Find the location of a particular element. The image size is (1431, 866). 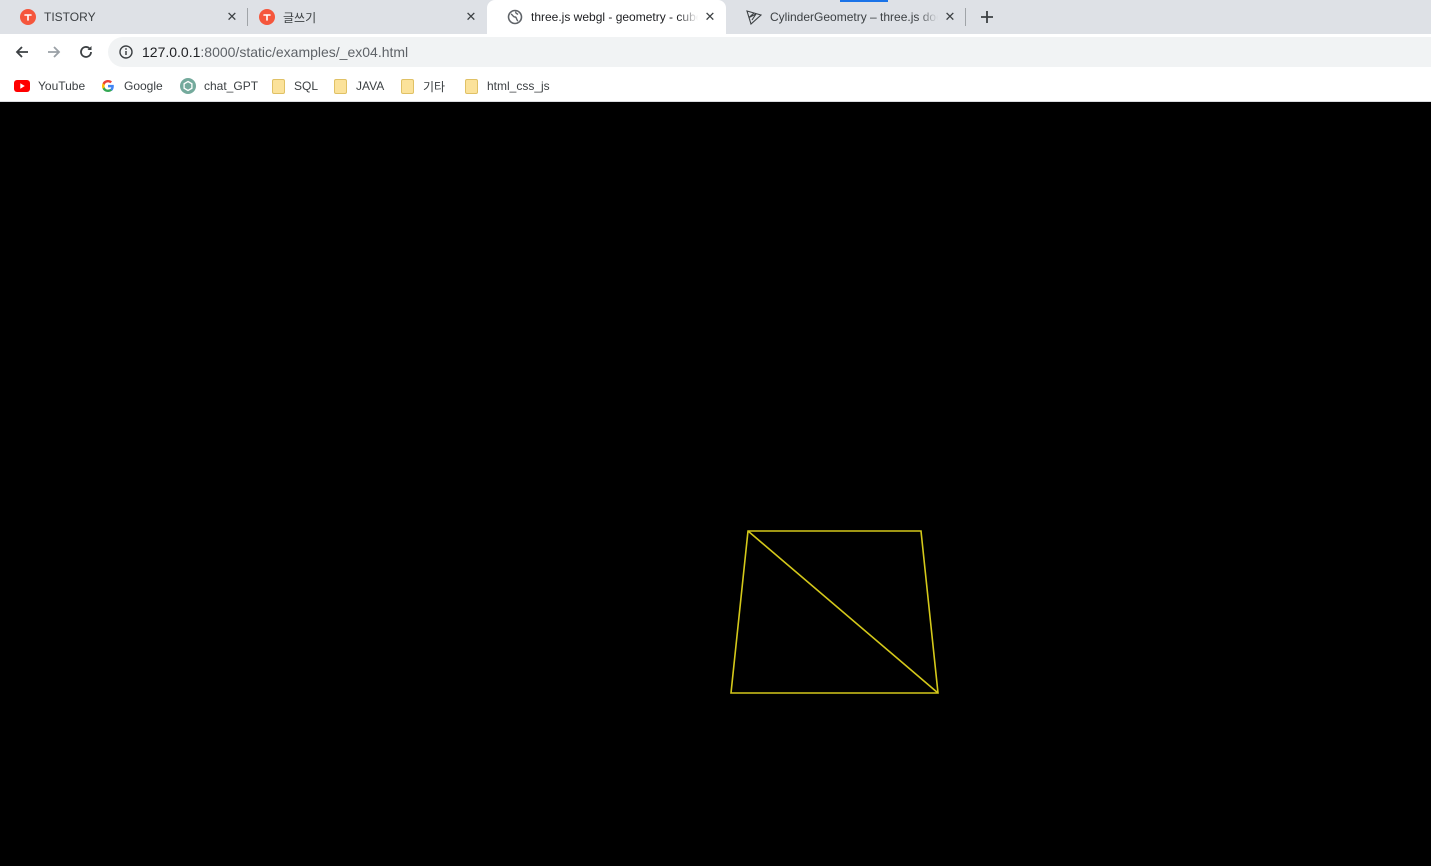

bookmark-label: JAVA is located at coordinates (370, 86).